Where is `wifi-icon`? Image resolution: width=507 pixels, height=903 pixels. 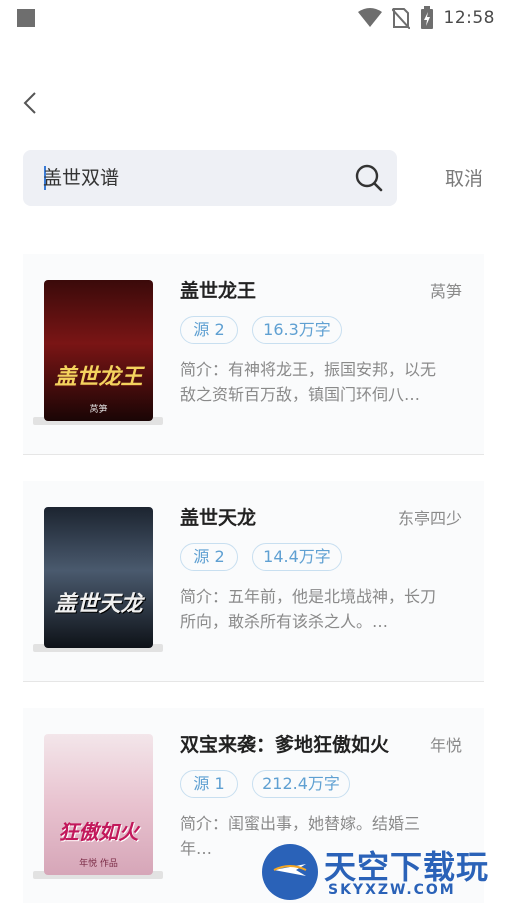
wifi-icon is located at coordinates (369, 17).